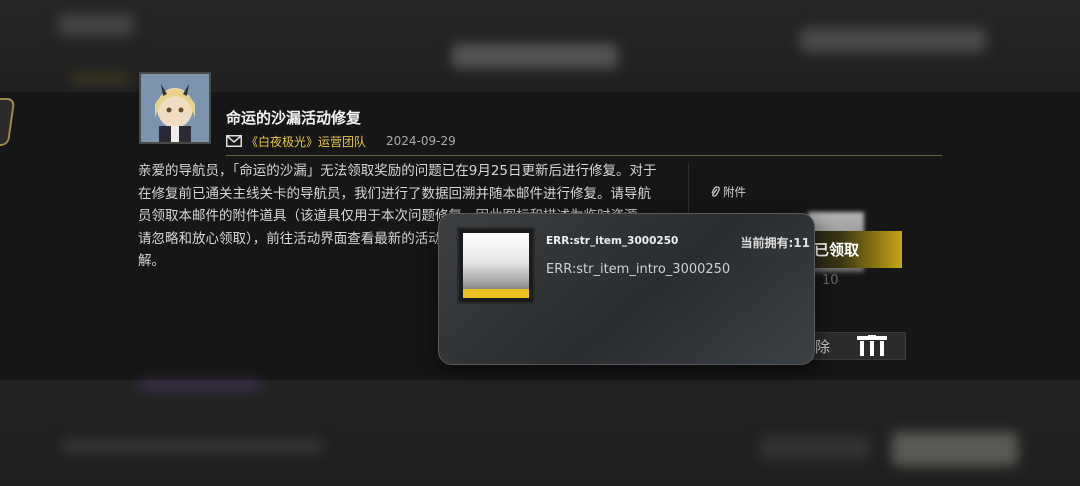  What do you see at coordinates (294, 118) in the screenshot?
I see `mail-title: 命运的沙漏活动修复` at bounding box center [294, 118].